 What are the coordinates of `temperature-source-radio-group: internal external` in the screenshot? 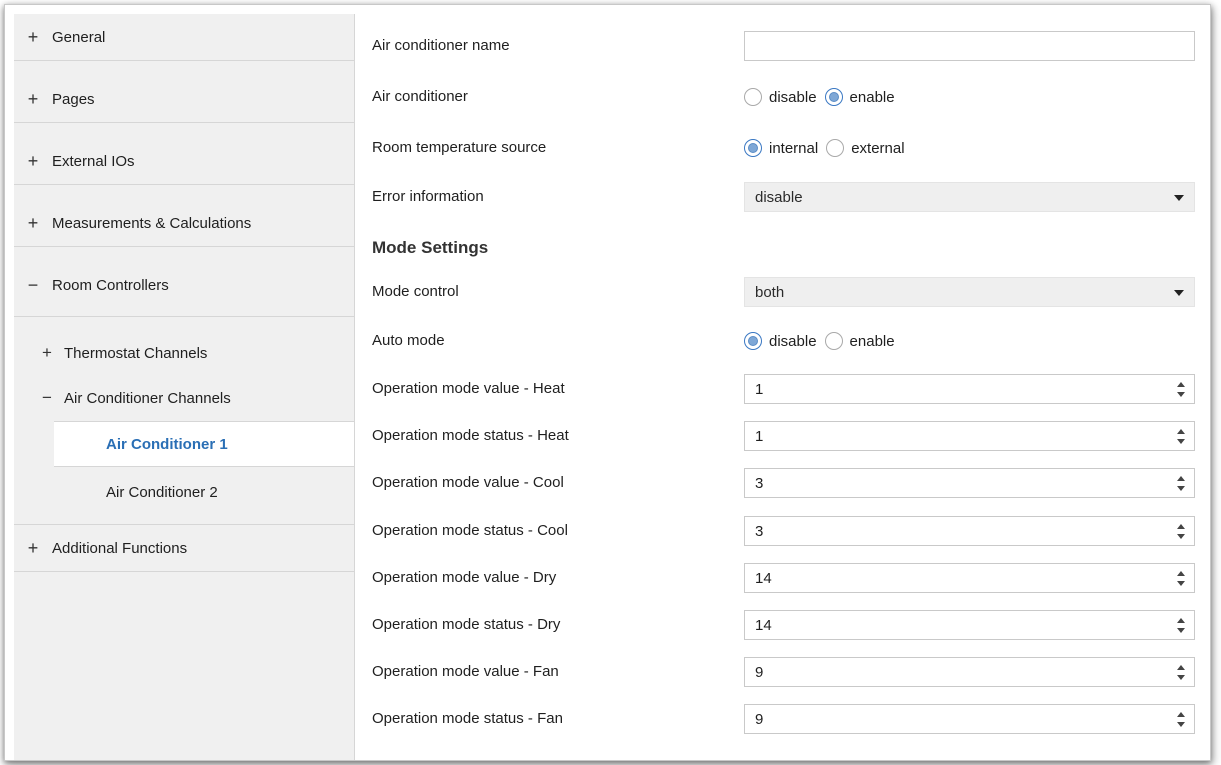 It's located at (969, 148).